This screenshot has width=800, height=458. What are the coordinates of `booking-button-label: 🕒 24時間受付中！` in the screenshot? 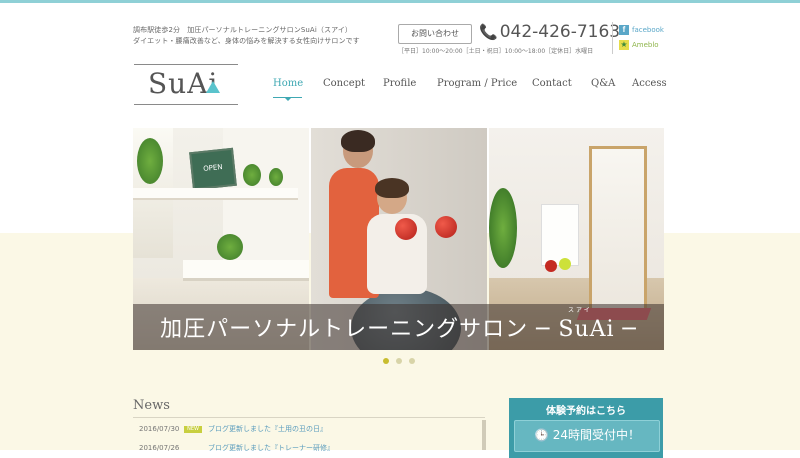 It's located at (587, 435).